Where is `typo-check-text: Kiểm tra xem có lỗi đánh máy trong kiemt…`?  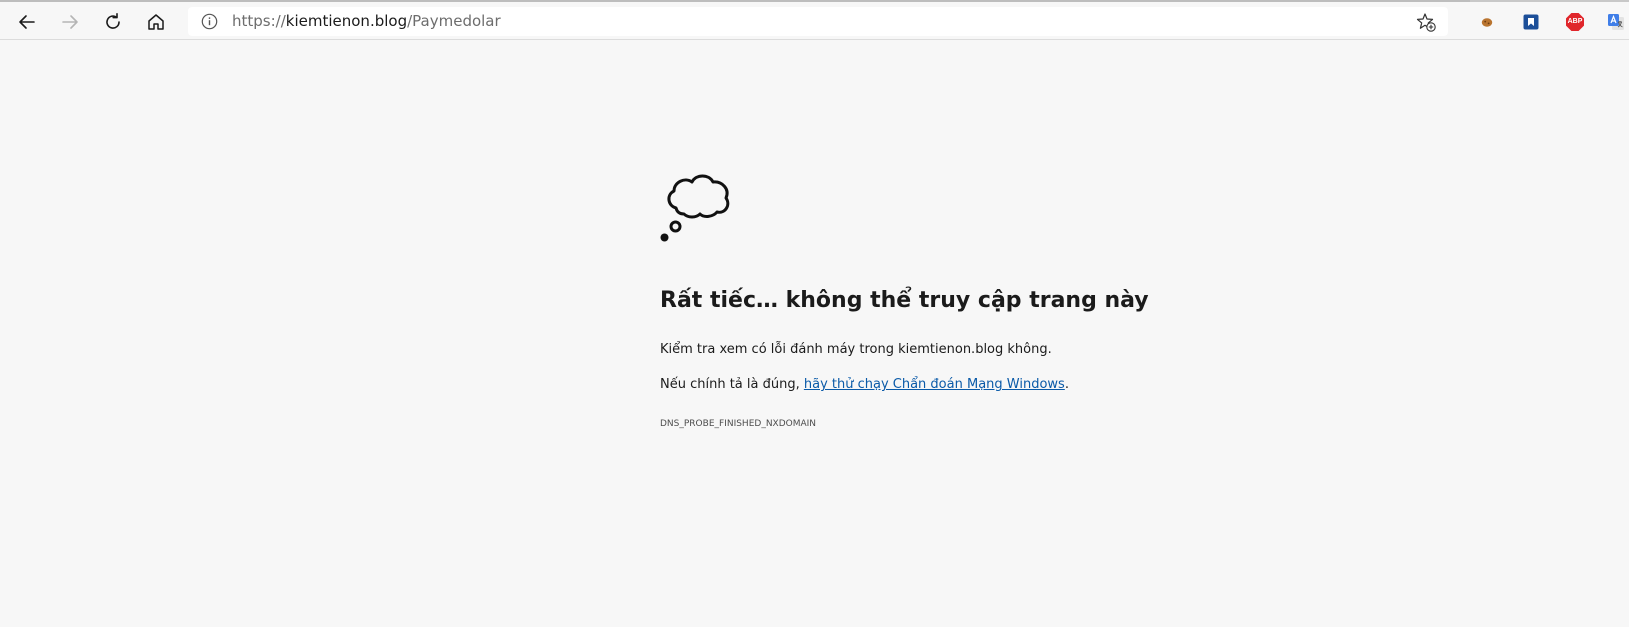
typo-check-text: Kiểm tra xem có lỗi đánh máy trong kiemt… is located at coordinates (856, 349).